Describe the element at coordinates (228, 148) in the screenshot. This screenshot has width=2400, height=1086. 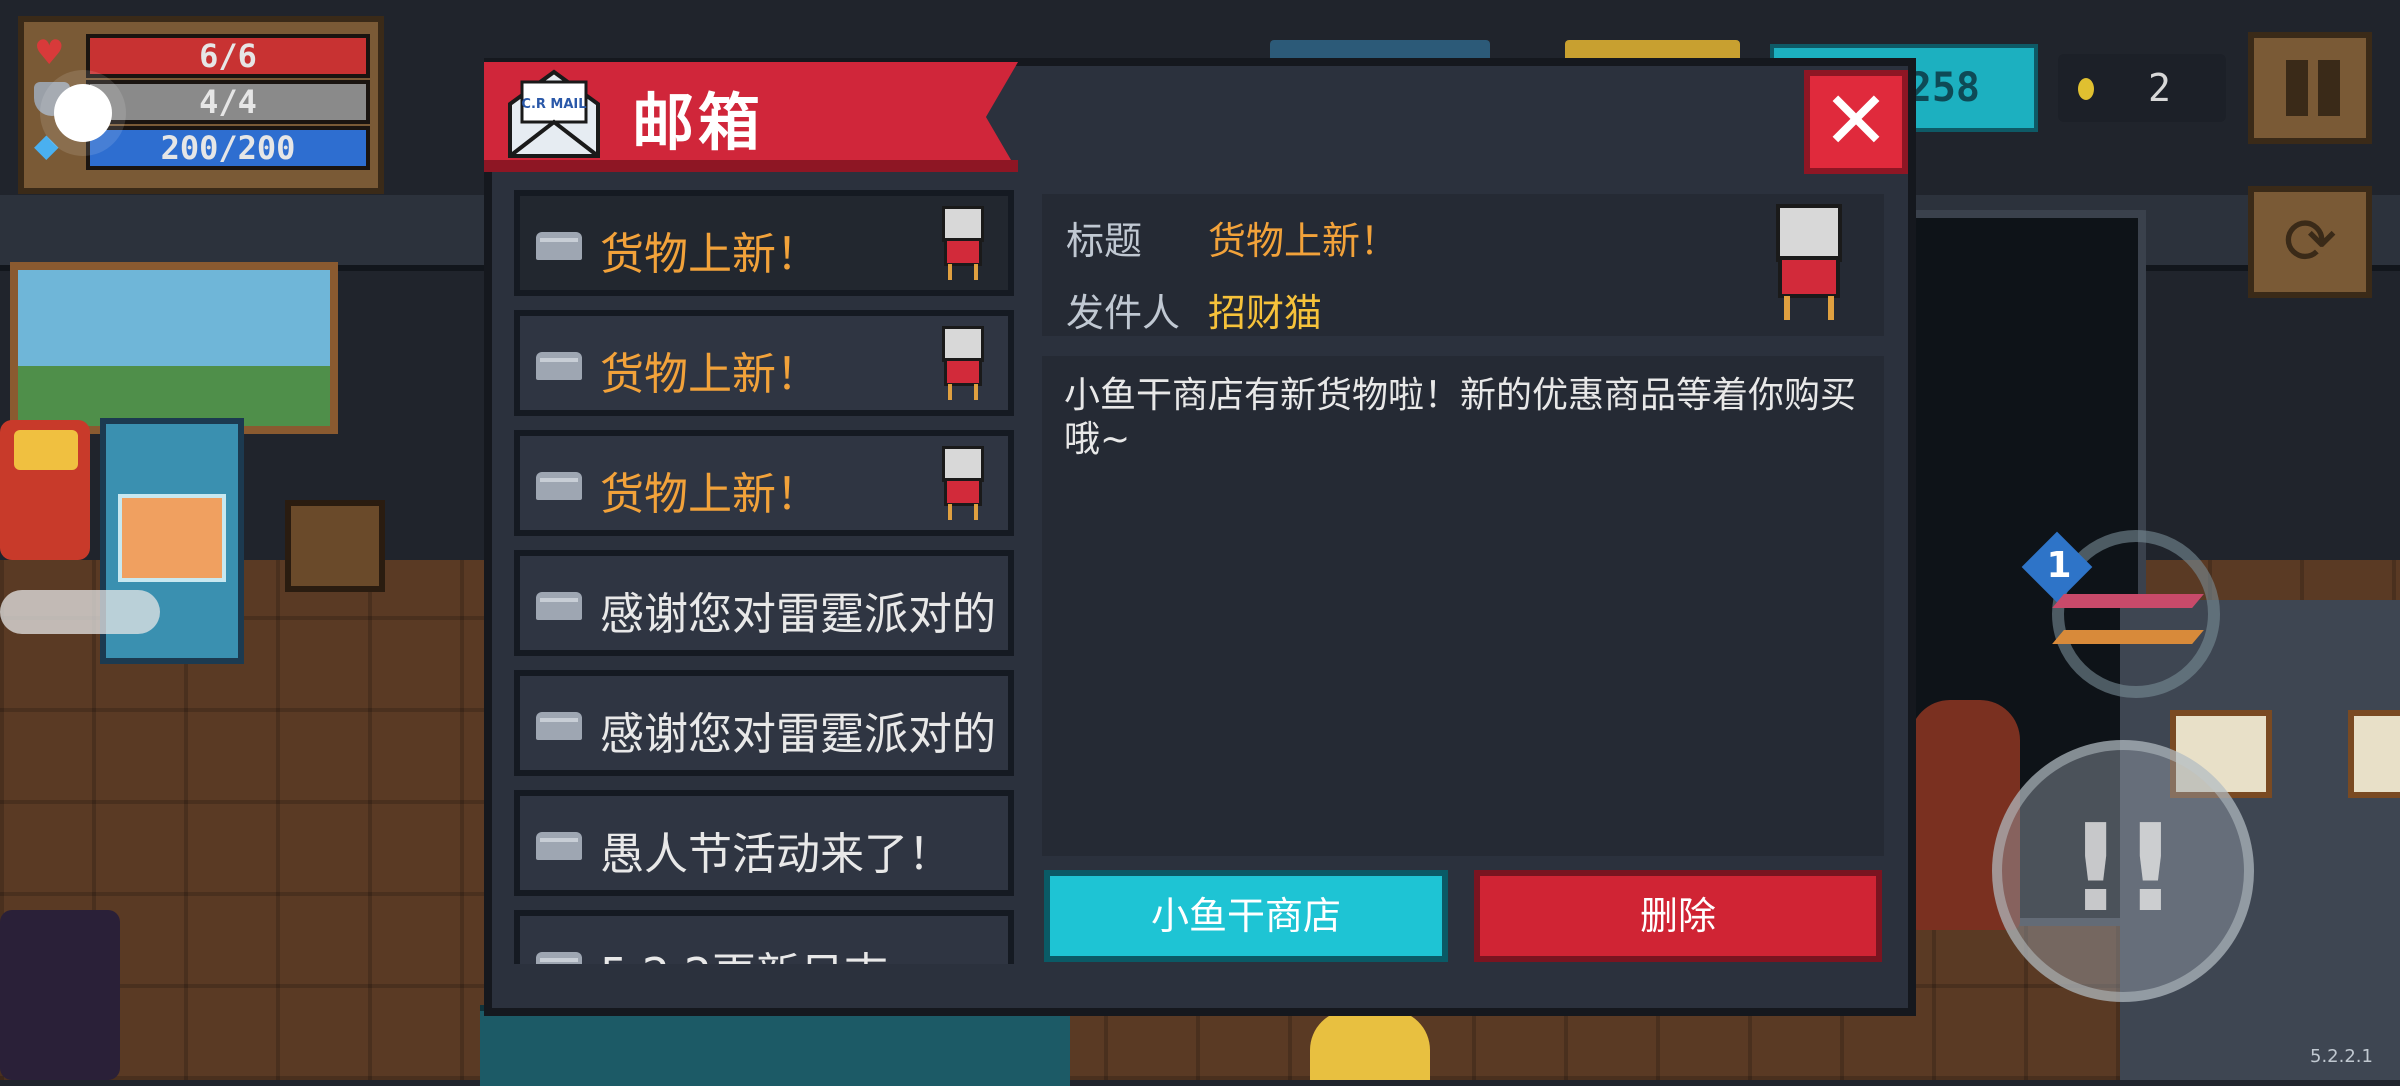
I see `energy-bar: 200/200` at that location.